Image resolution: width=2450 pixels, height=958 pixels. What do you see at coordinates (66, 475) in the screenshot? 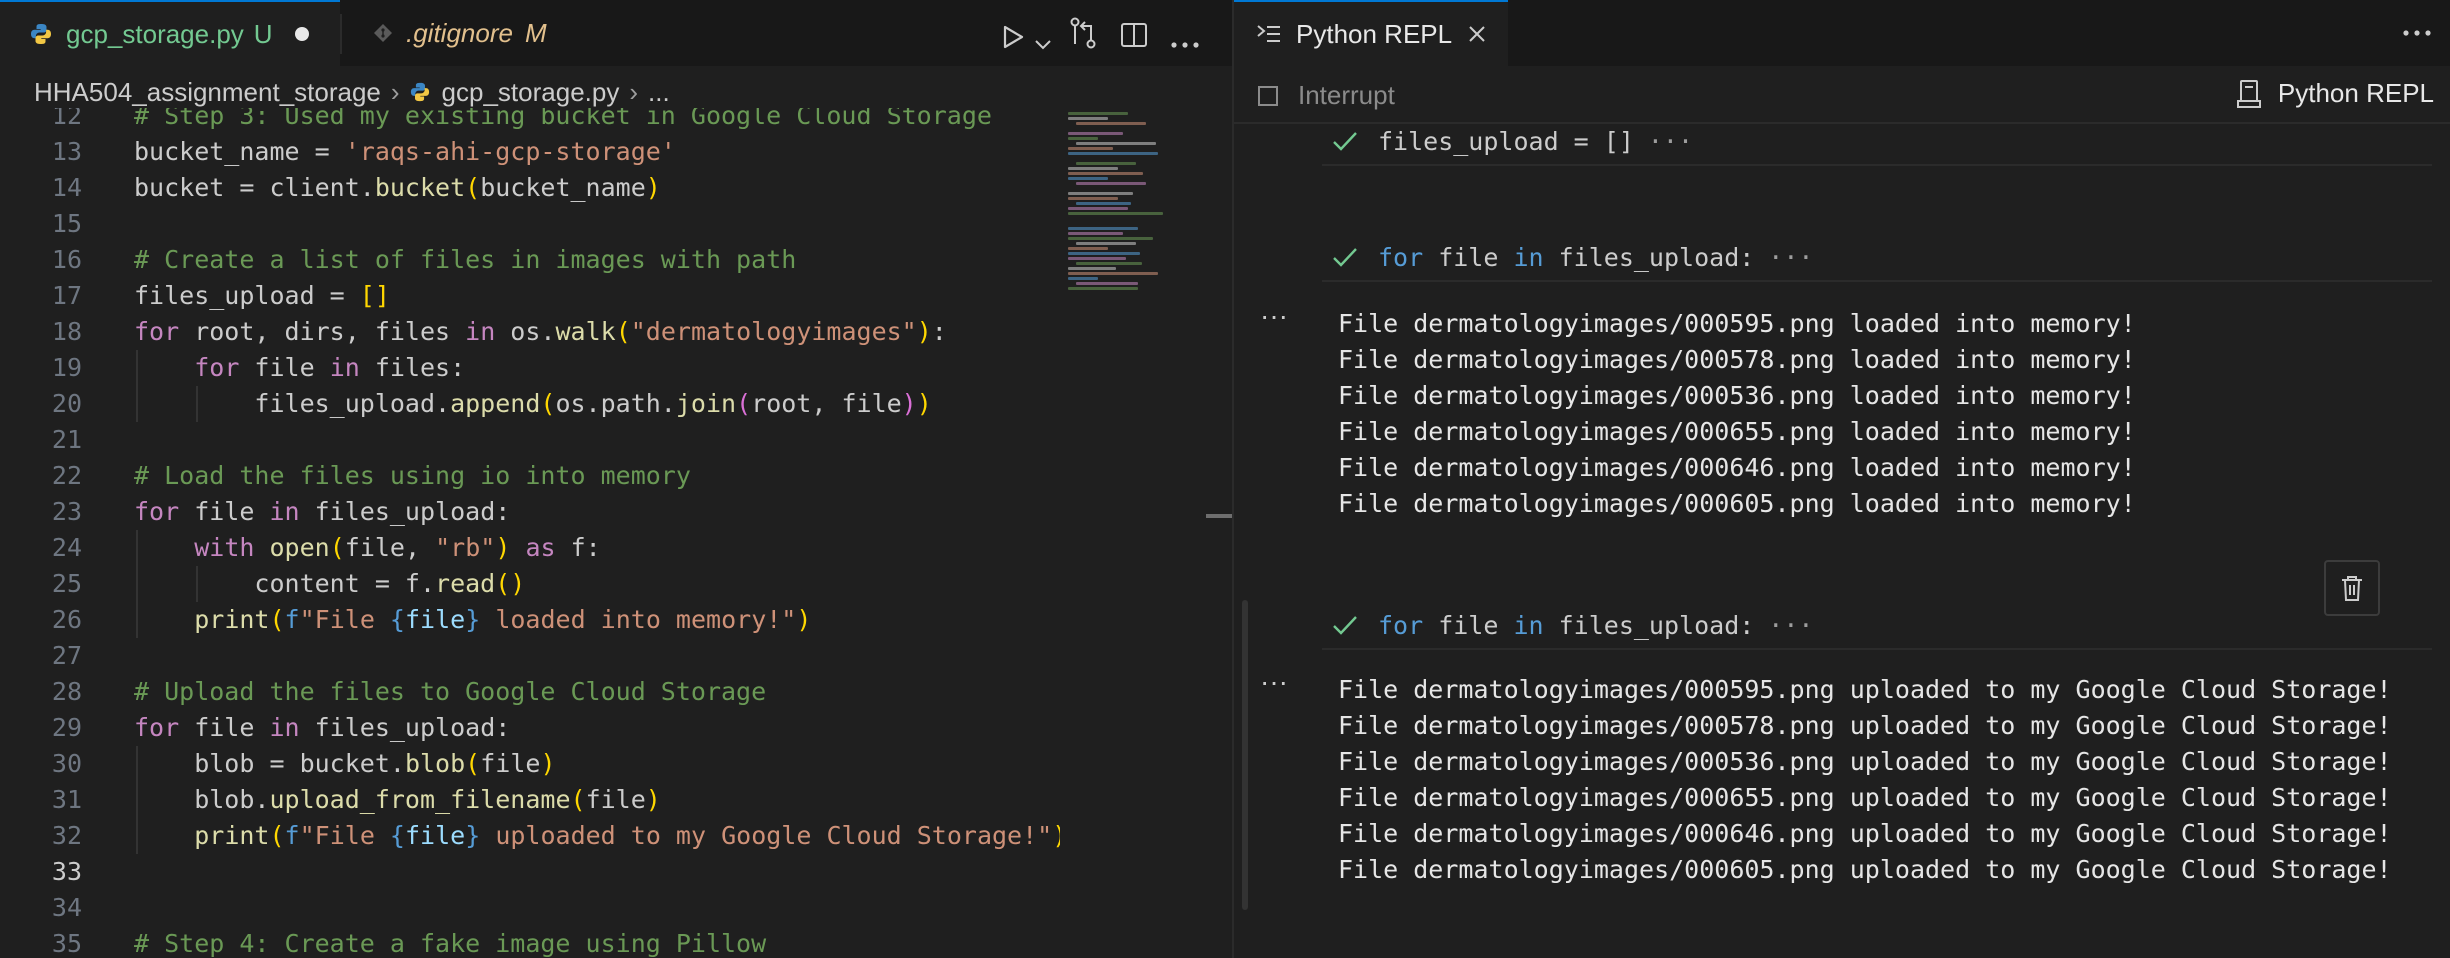
I see `line-number: 22` at bounding box center [66, 475].